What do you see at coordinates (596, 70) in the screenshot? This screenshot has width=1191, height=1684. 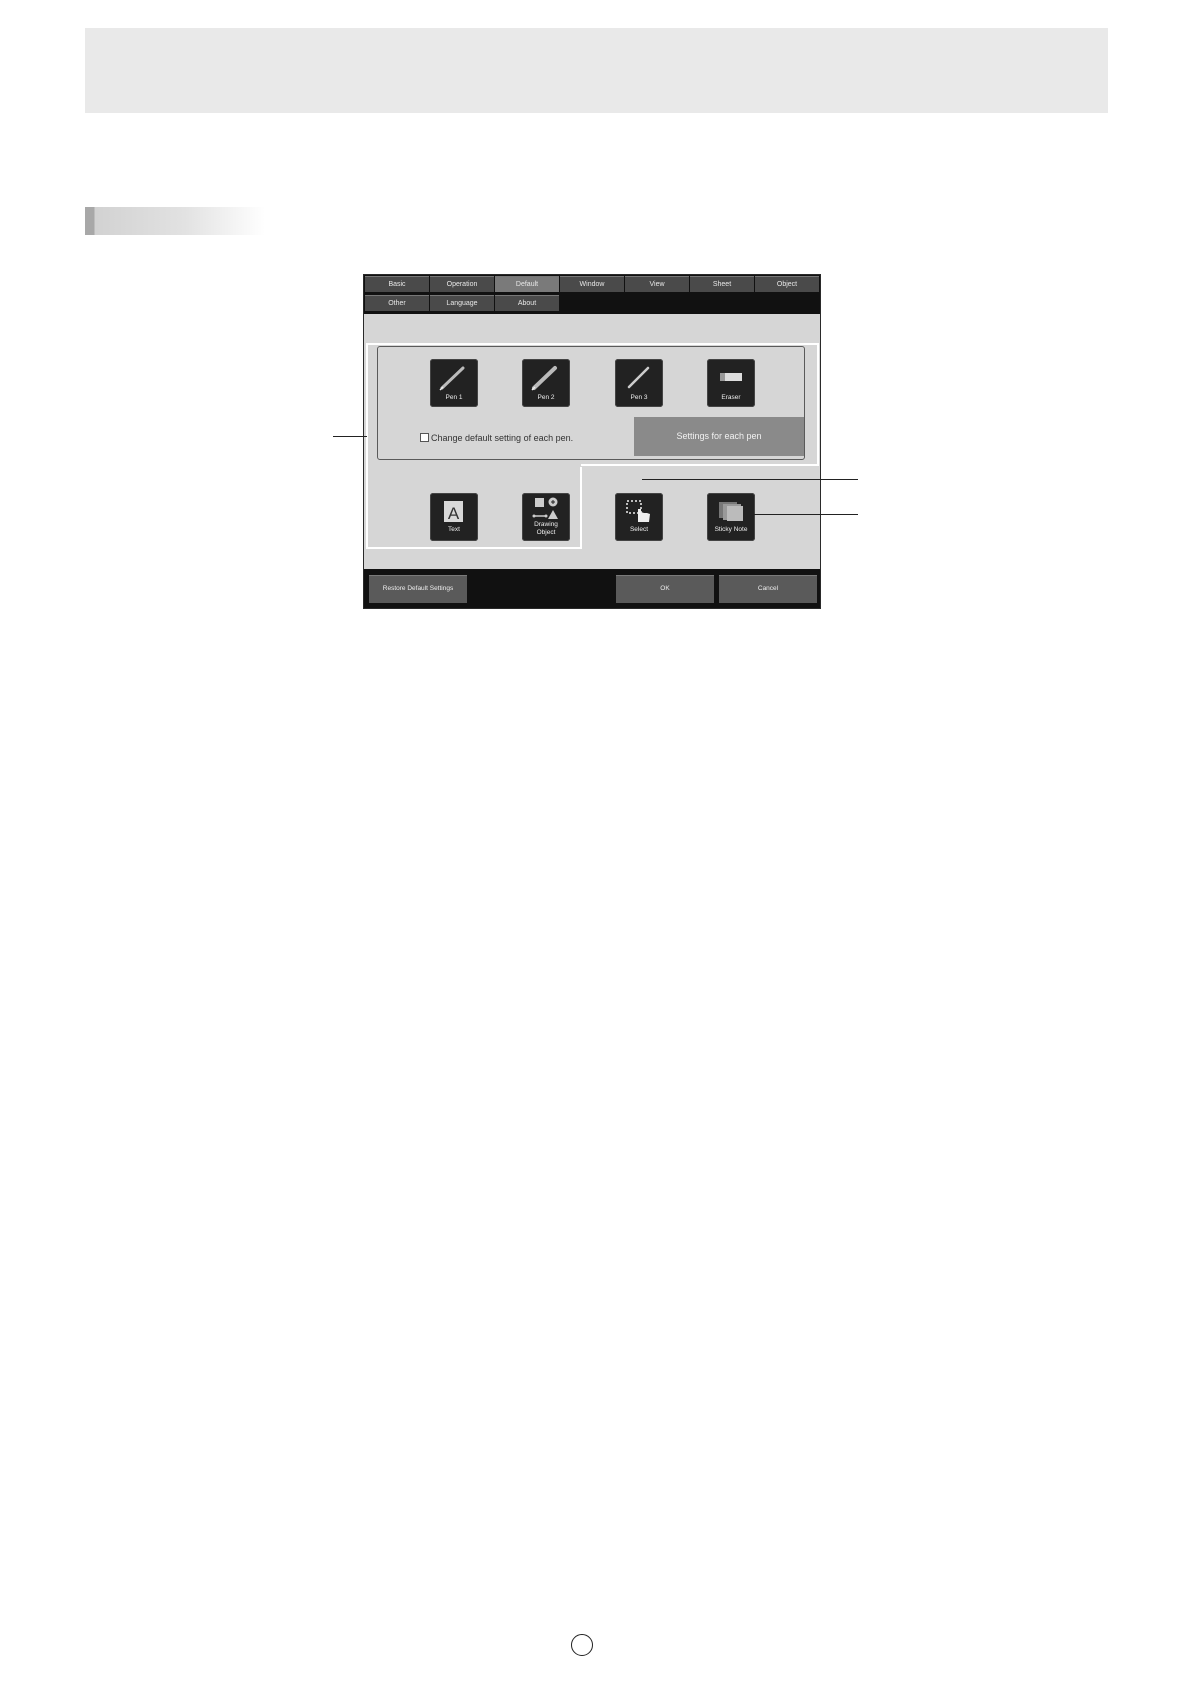 I see `page-header-band` at bounding box center [596, 70].